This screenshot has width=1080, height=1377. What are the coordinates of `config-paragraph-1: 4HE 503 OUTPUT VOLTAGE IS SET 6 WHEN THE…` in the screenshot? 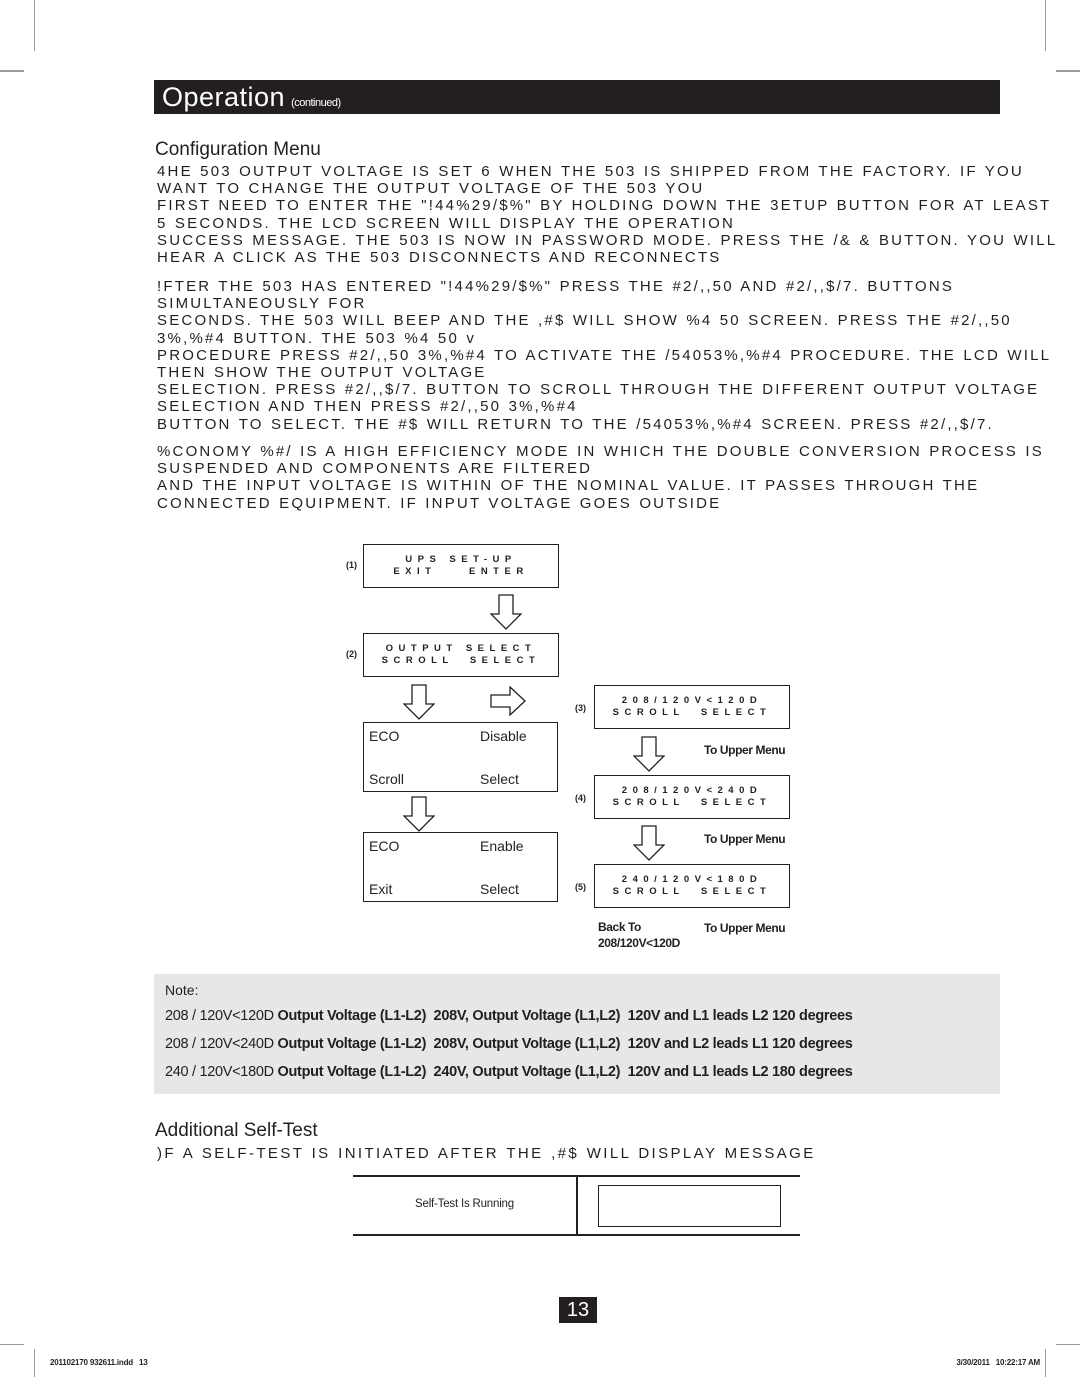 It's located at (607, 215).